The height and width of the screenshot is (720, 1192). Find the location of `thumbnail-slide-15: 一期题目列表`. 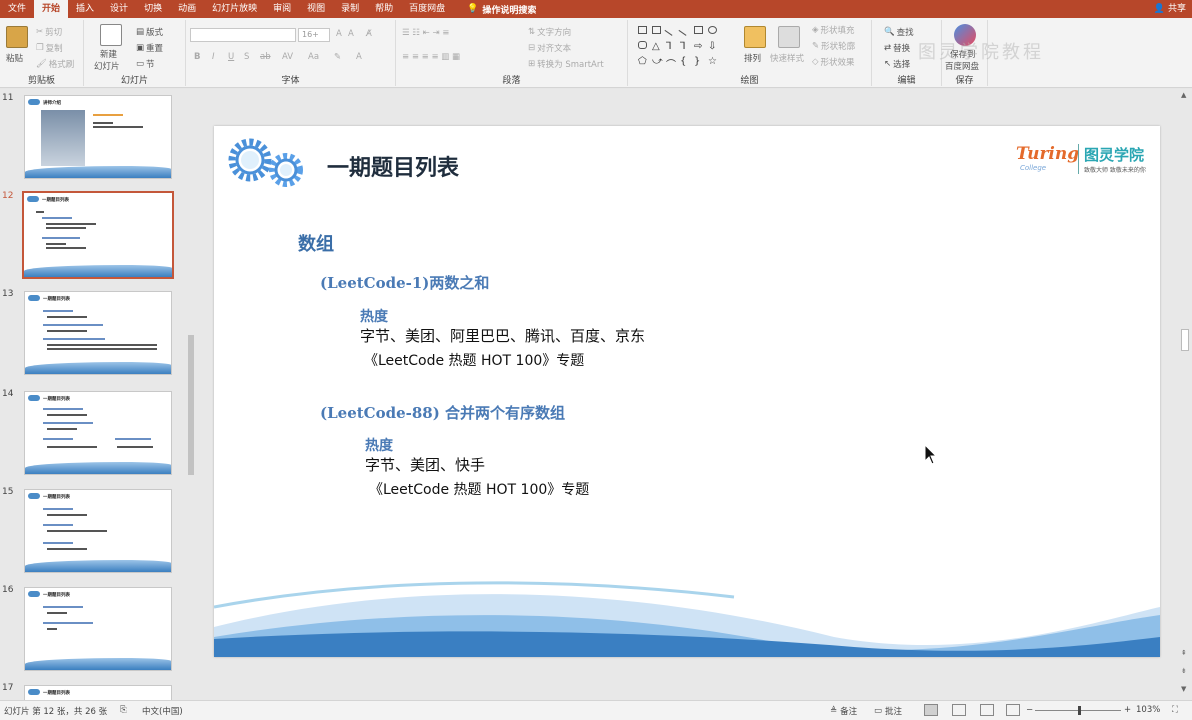

thumbnail-slide-15: 一期题目列表 is located at coordinates (98, 531).